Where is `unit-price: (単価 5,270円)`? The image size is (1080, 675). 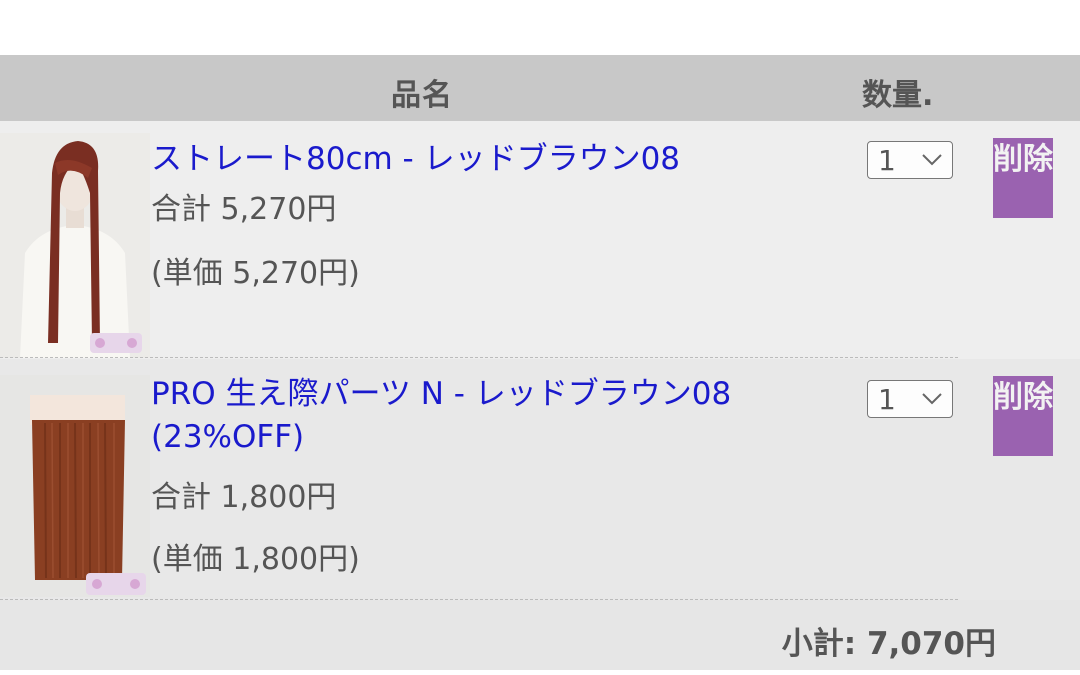
unit-price: (単価 5,270円) is located at coordinates (255, 273).